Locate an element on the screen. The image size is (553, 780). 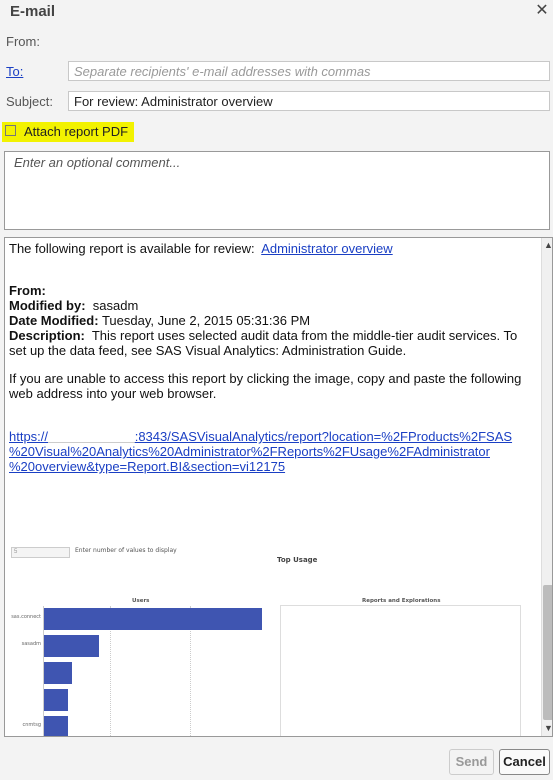
to-link: To: is located at coordinates (14, 71).